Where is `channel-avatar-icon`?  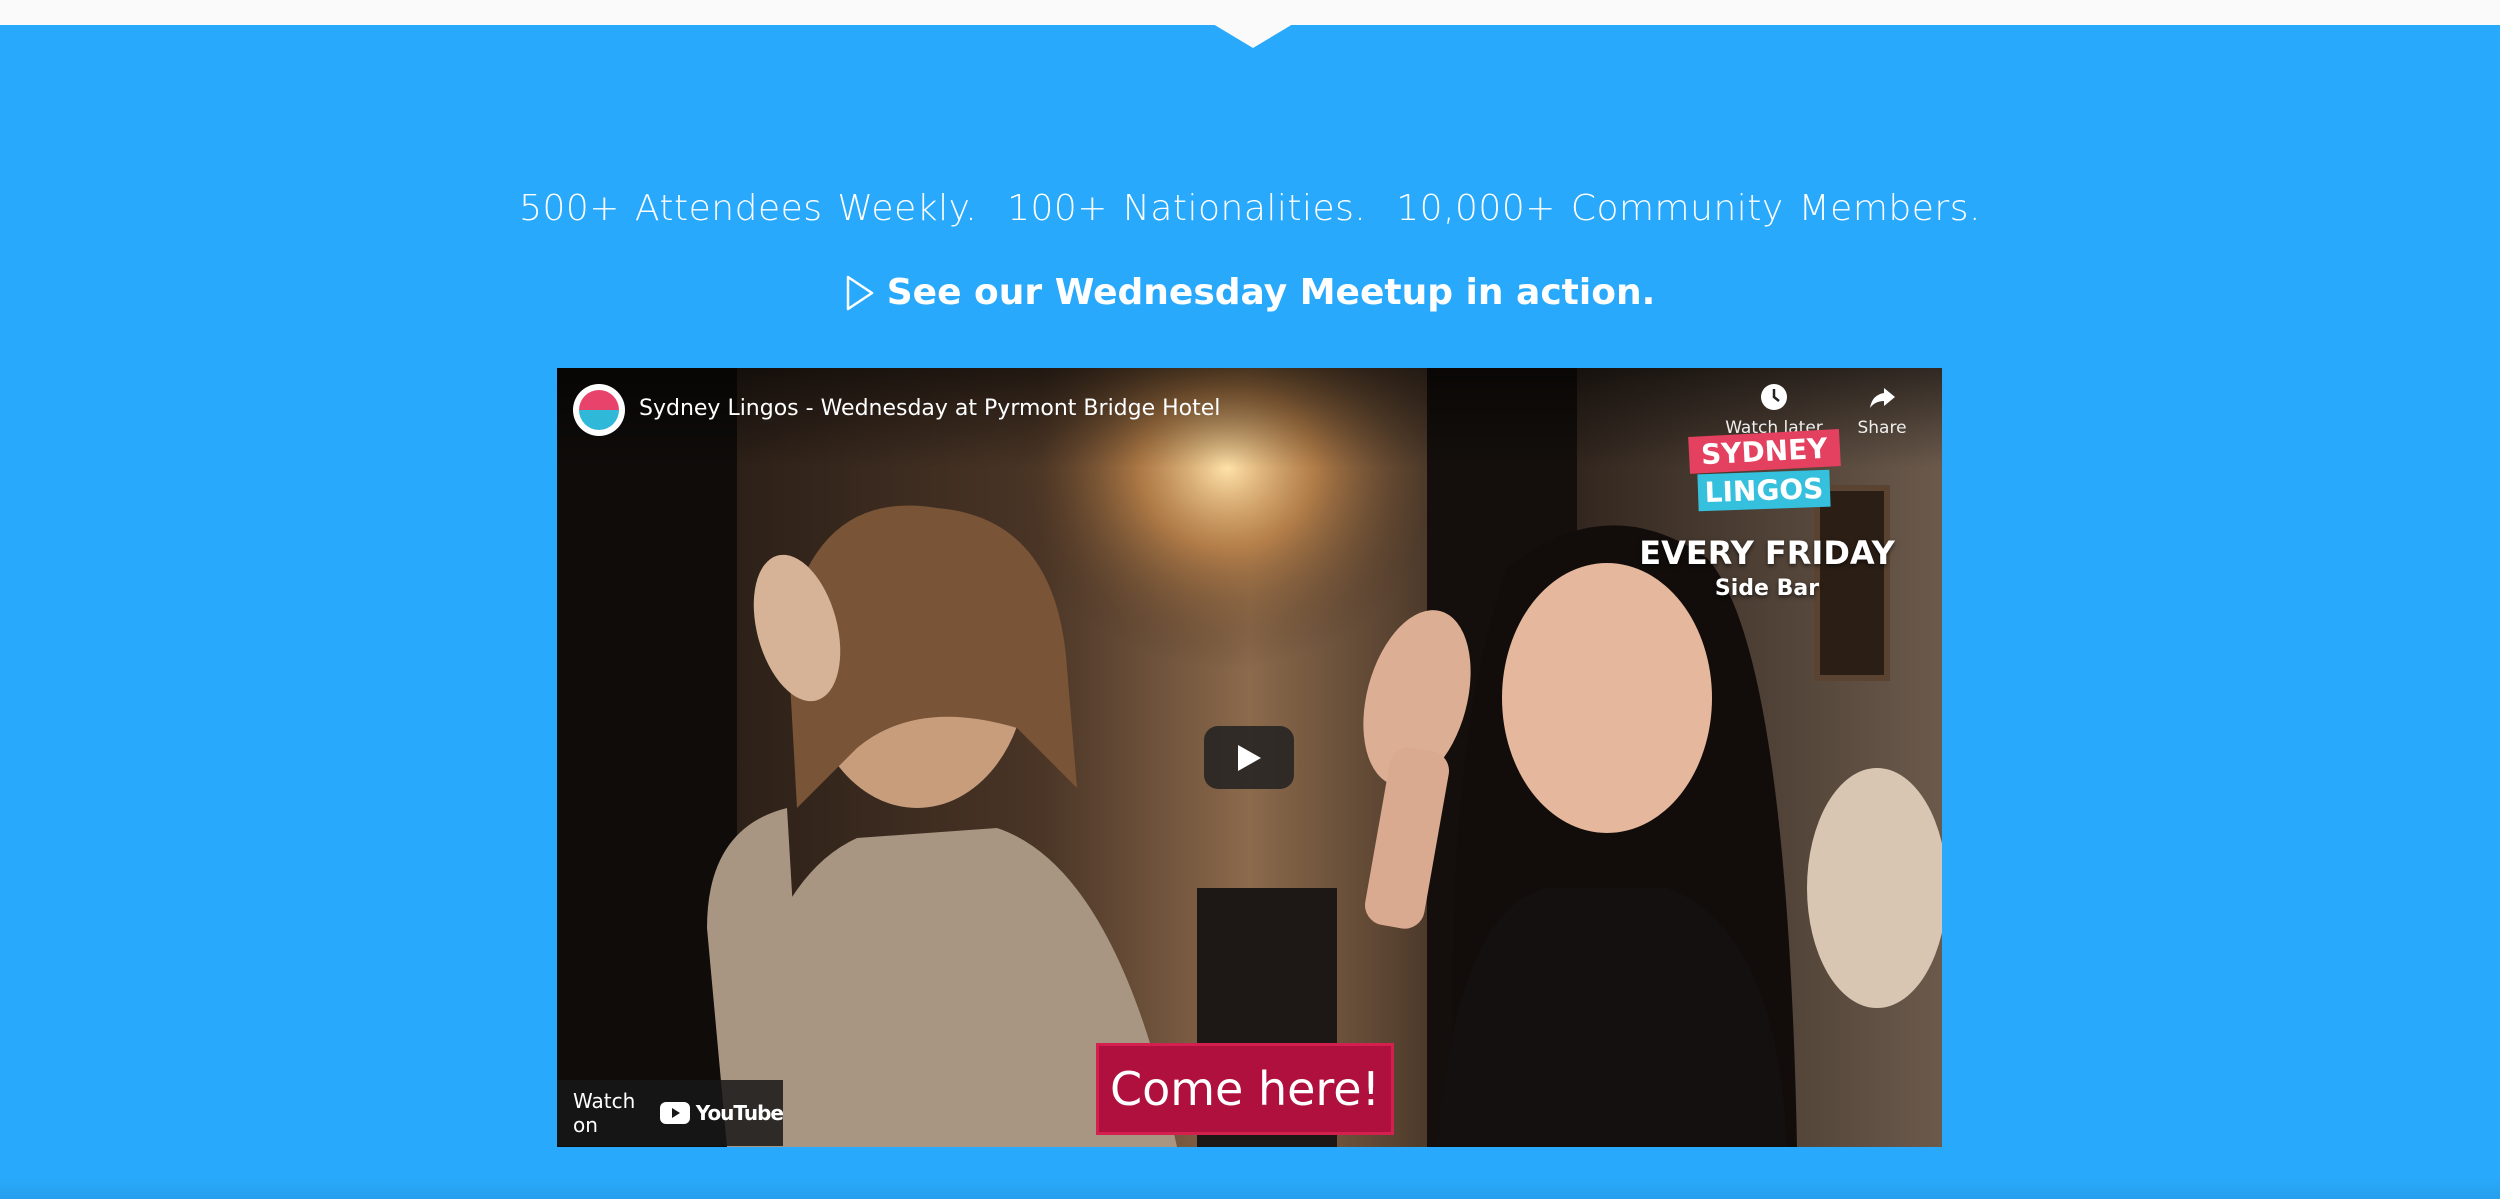 channel-avatar-icon is located at coordinates (599, 410).